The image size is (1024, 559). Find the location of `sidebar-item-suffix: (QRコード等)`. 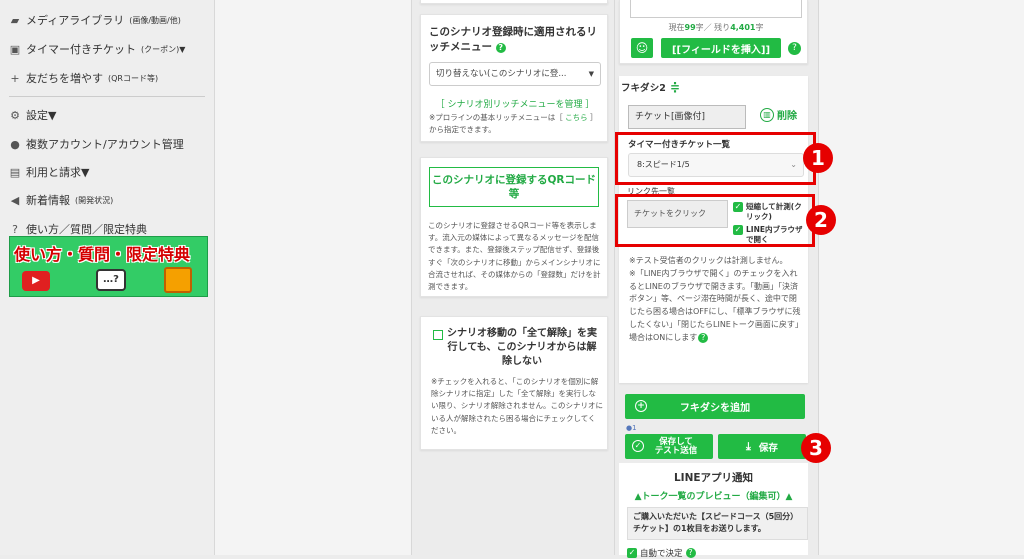

sidebar-item-suffix: (QRコード等) is located at coordinates (133, 78).